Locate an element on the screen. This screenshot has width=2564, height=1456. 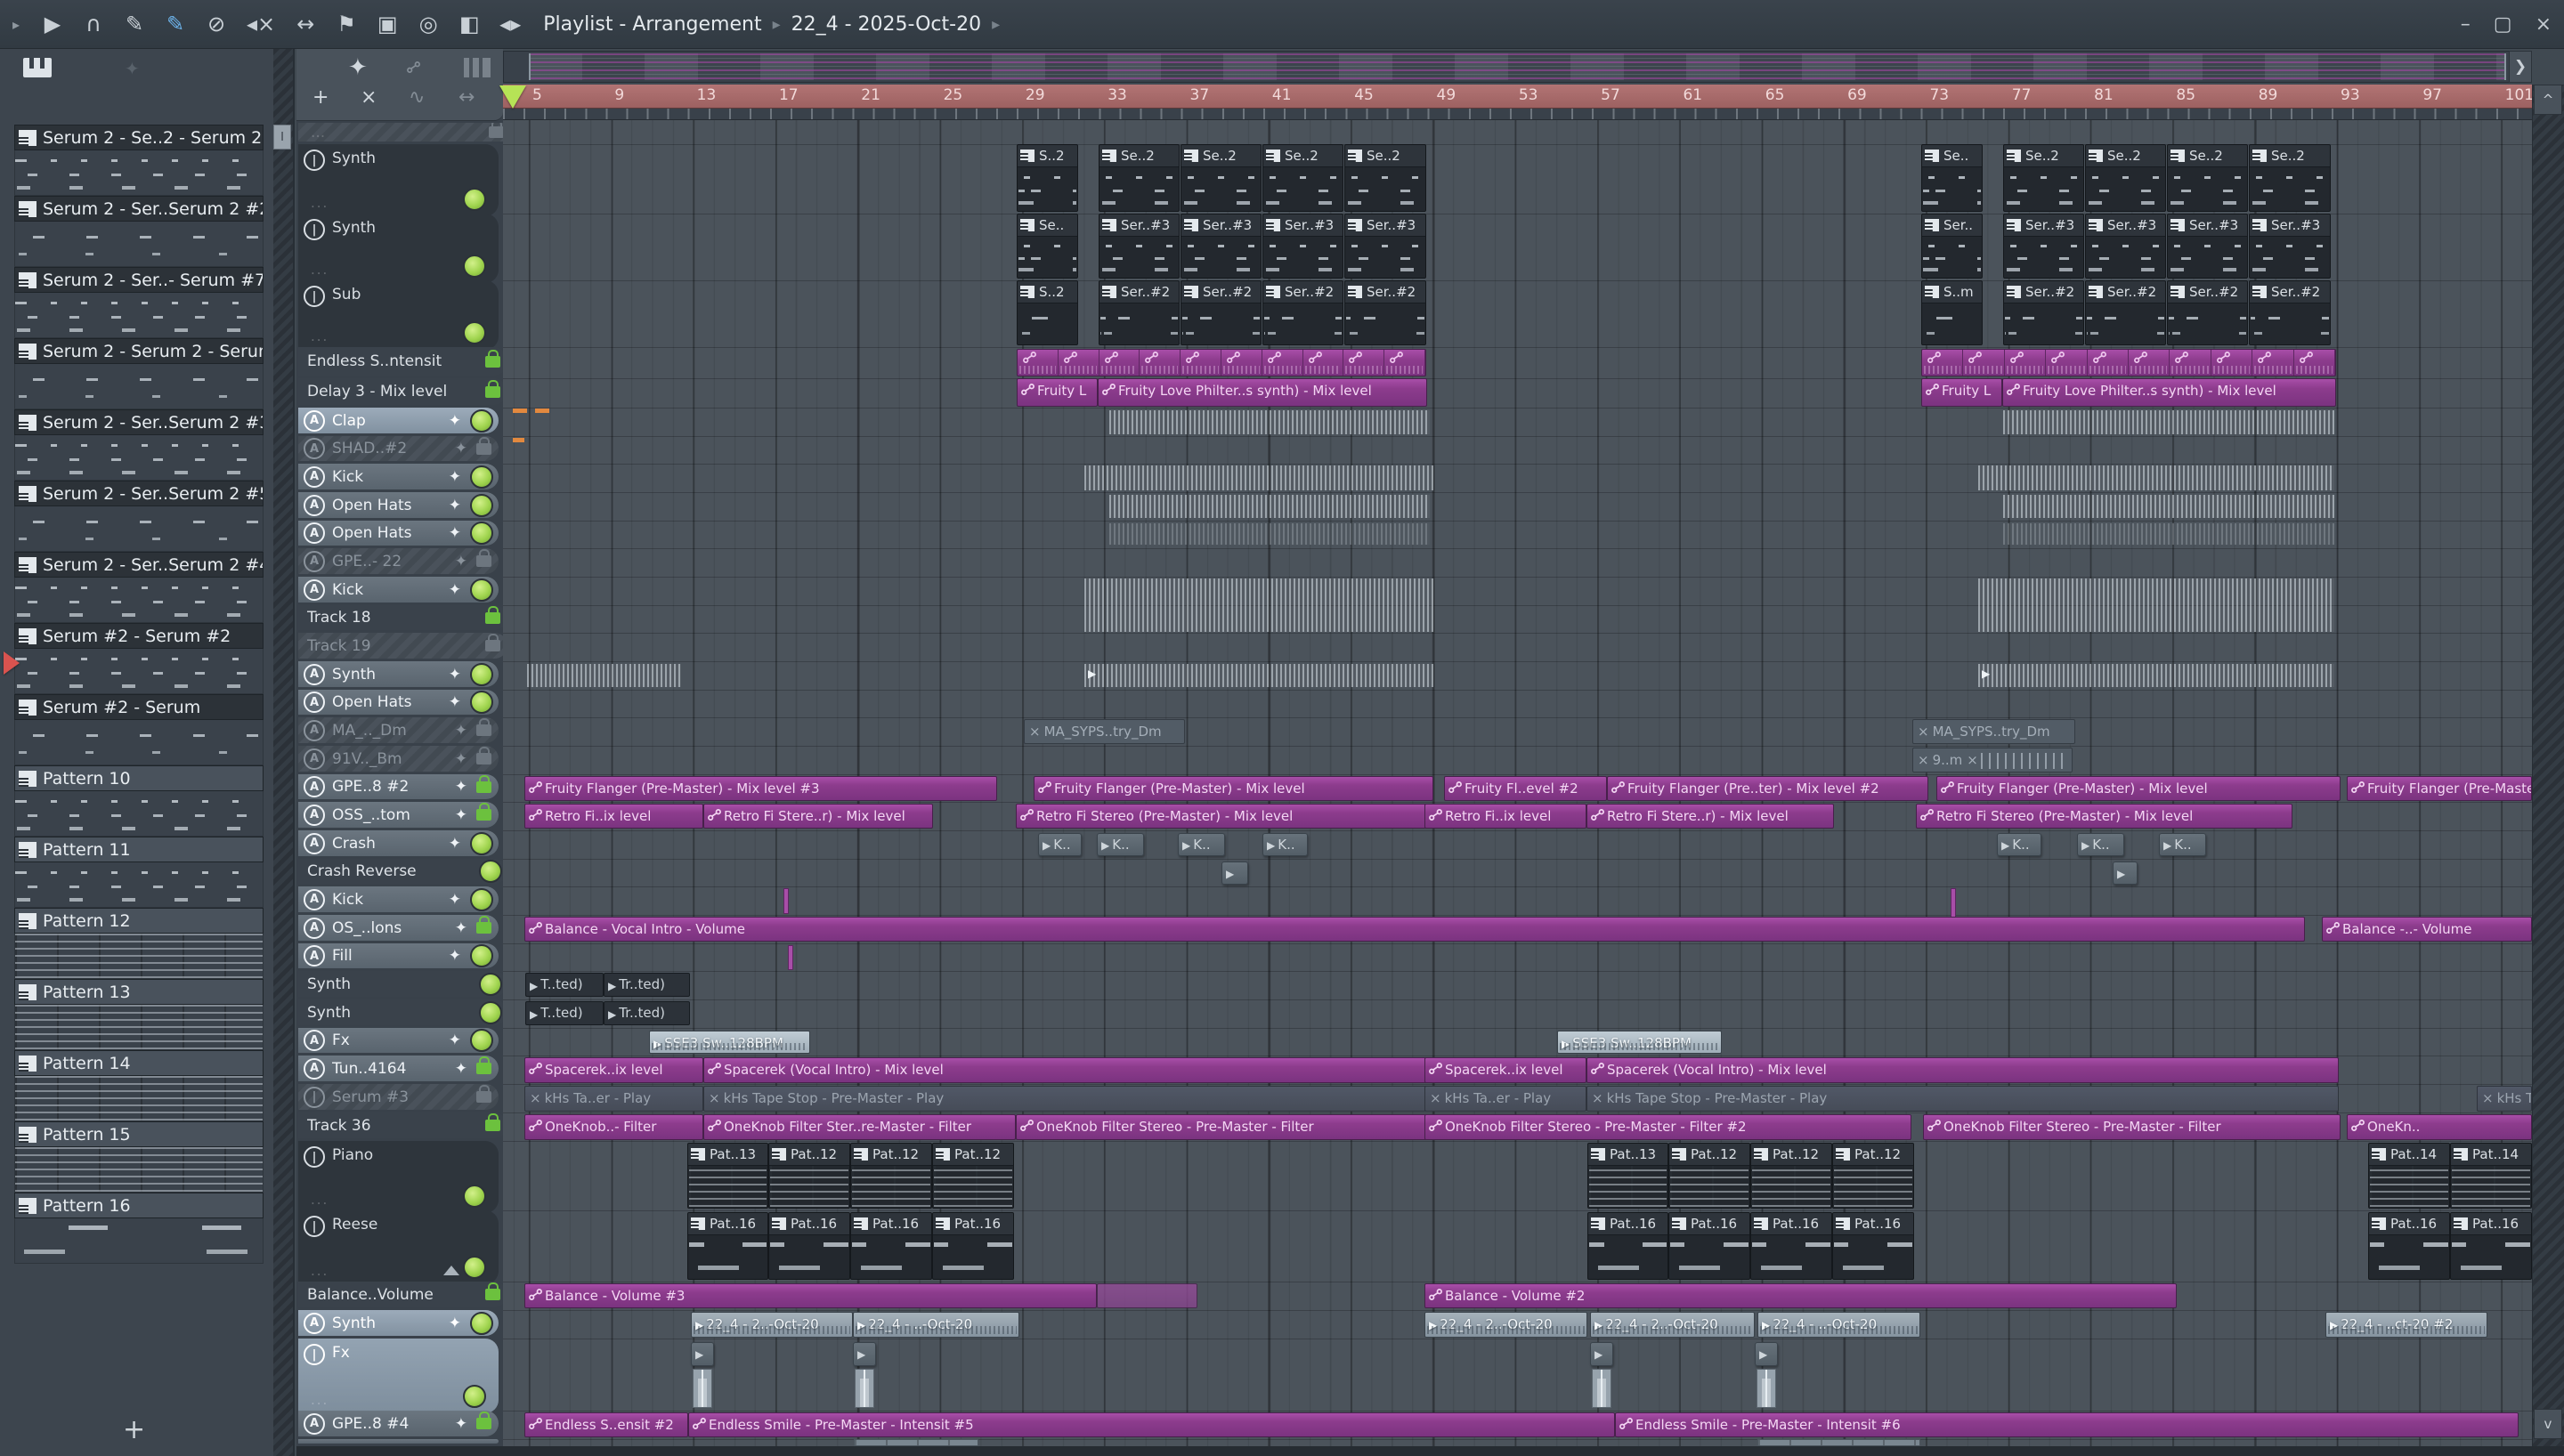
track-header-delay-3-mix-level: Delay 3 - Mix level is located at coordinates (402, 391).